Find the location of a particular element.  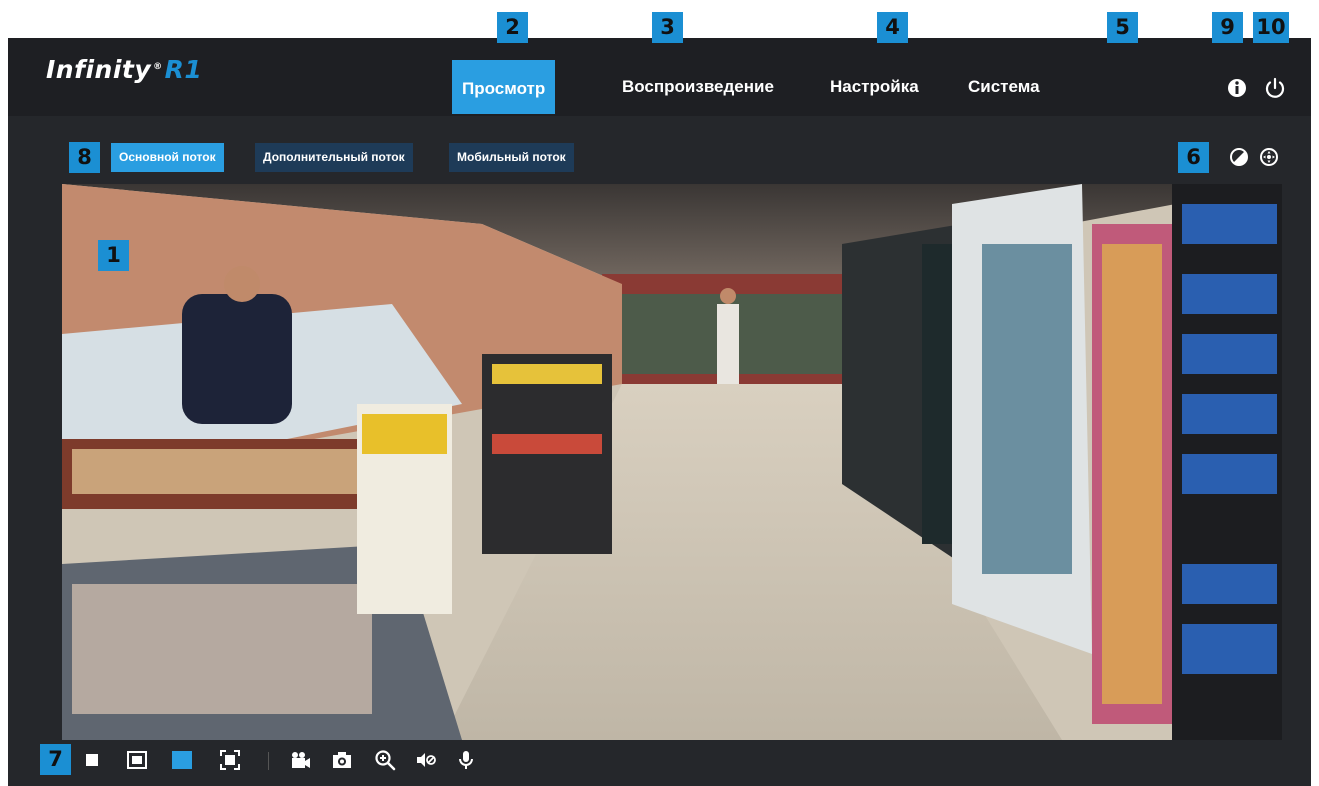

tab-main-stream: Основной поток is located at coordinates (167, 157).